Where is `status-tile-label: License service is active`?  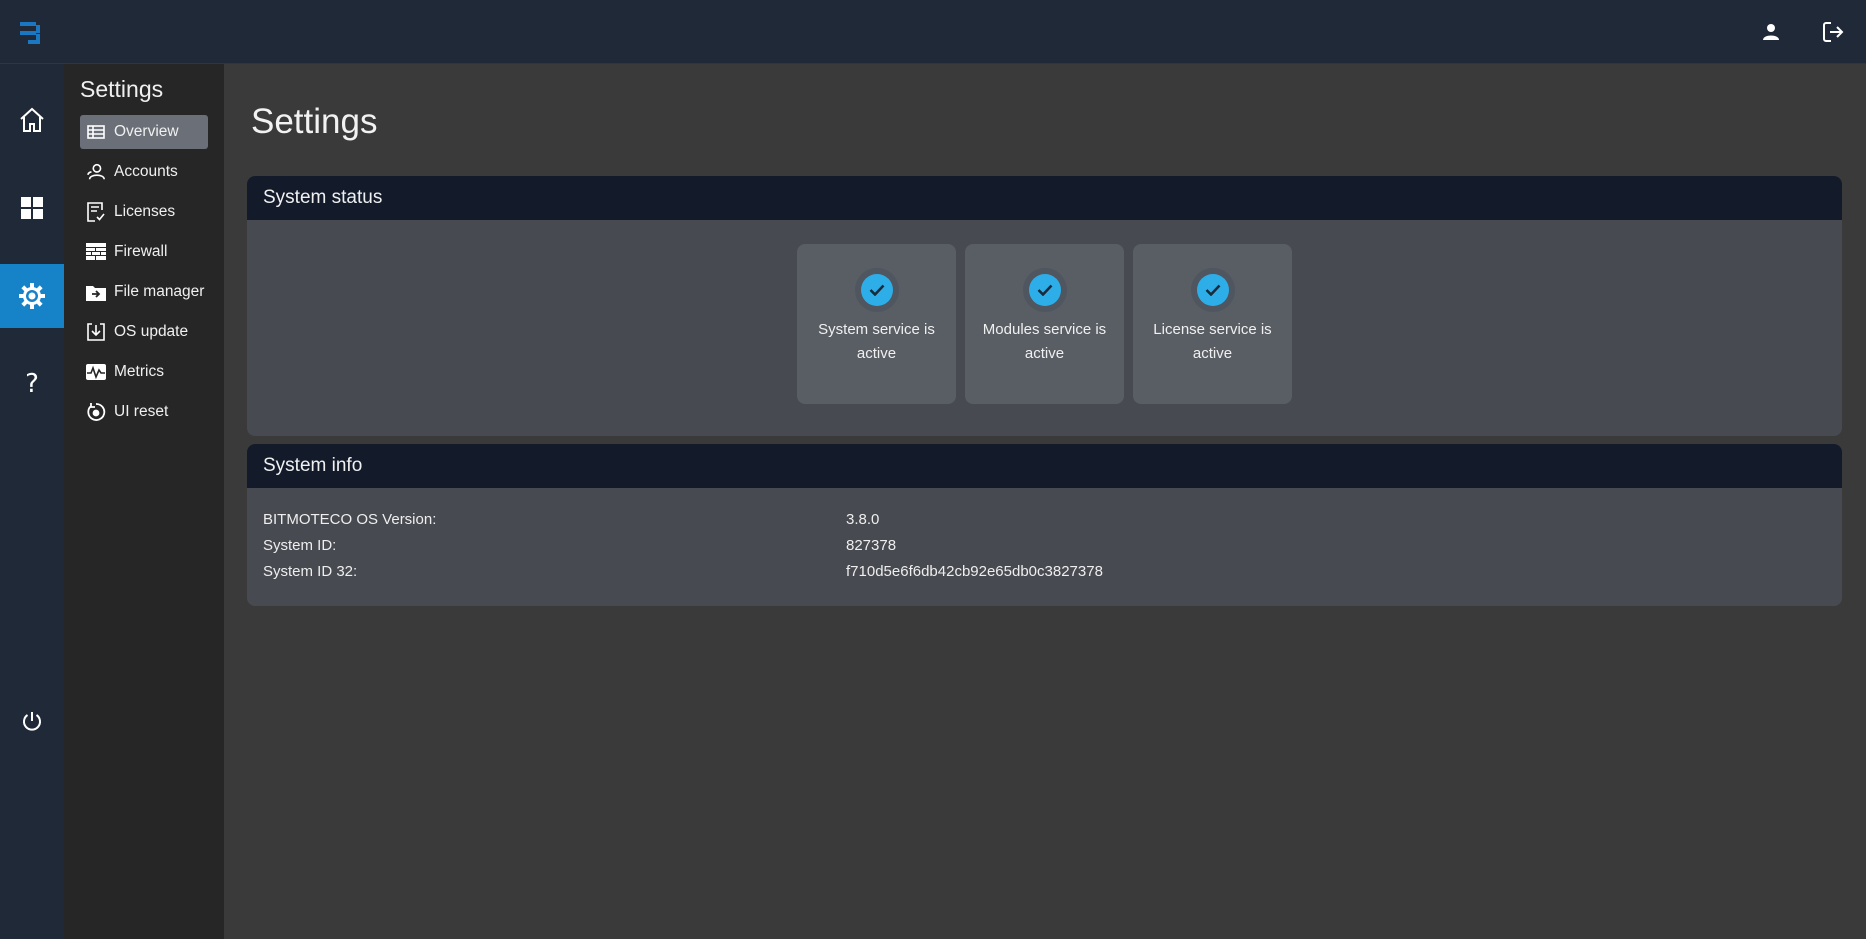
status-tile-label: License service is active is located at coordinates (1212, 341).